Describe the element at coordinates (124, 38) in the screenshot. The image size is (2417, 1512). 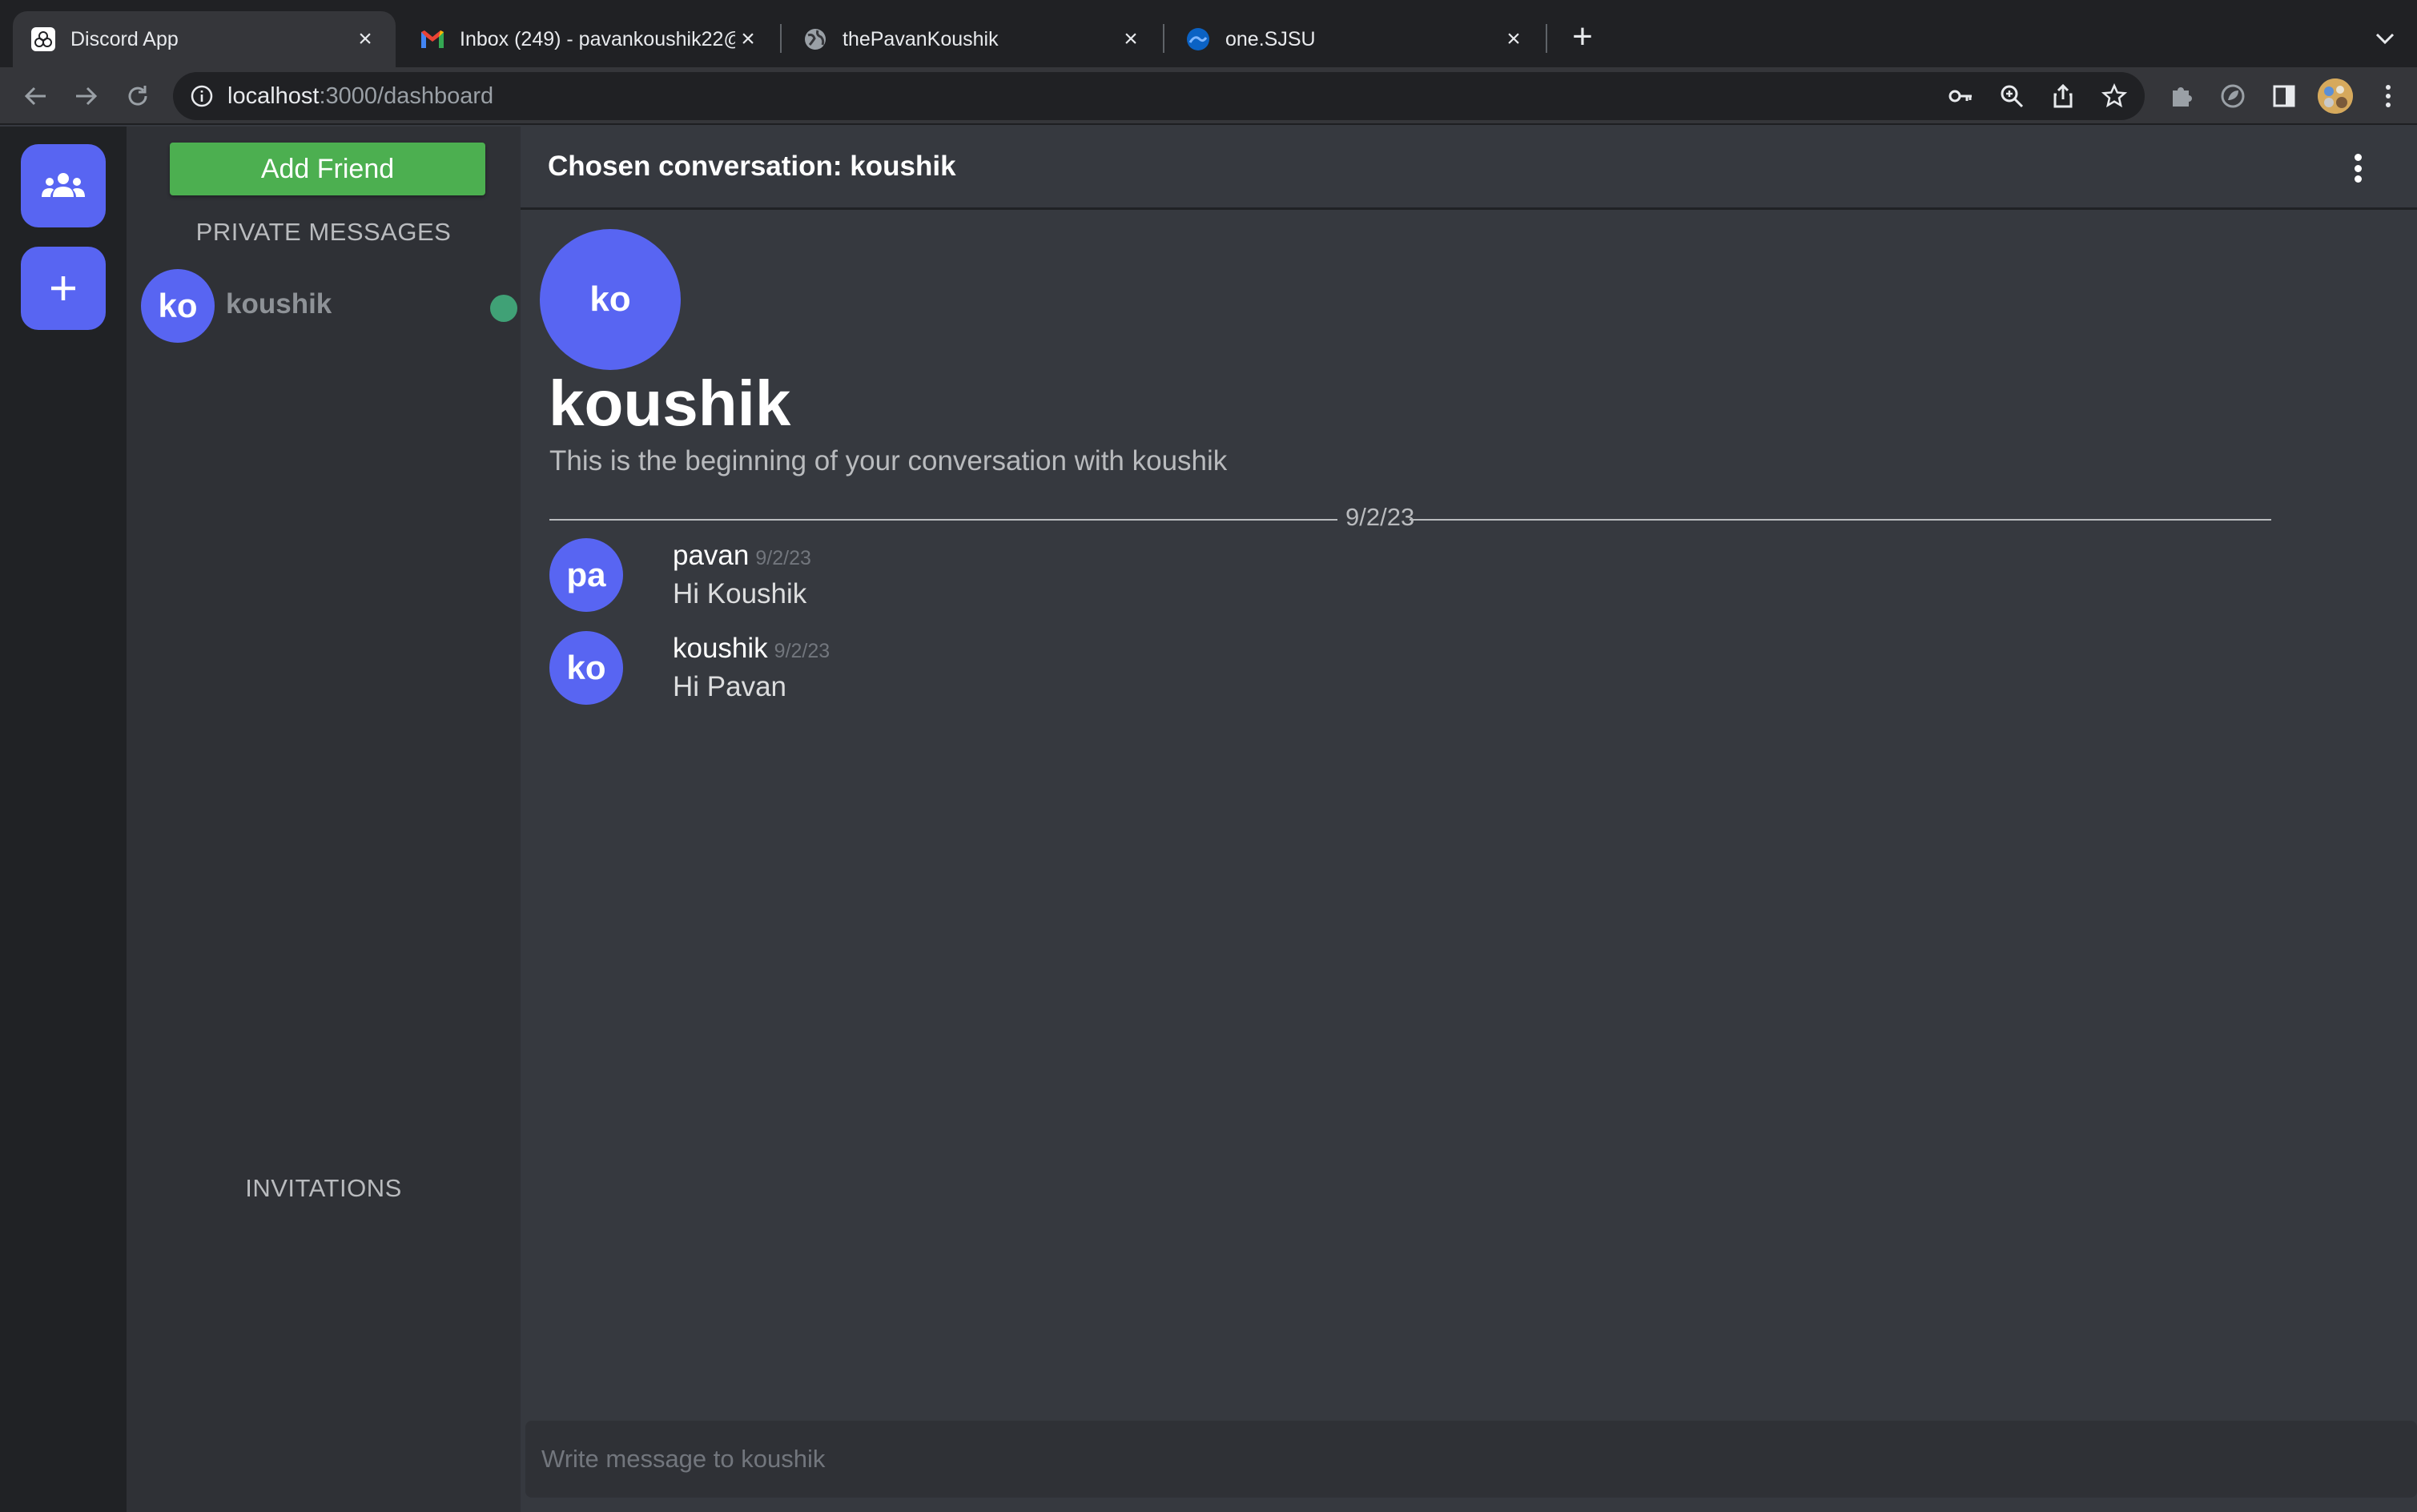
I see `tab-title: Discord App` at that location.